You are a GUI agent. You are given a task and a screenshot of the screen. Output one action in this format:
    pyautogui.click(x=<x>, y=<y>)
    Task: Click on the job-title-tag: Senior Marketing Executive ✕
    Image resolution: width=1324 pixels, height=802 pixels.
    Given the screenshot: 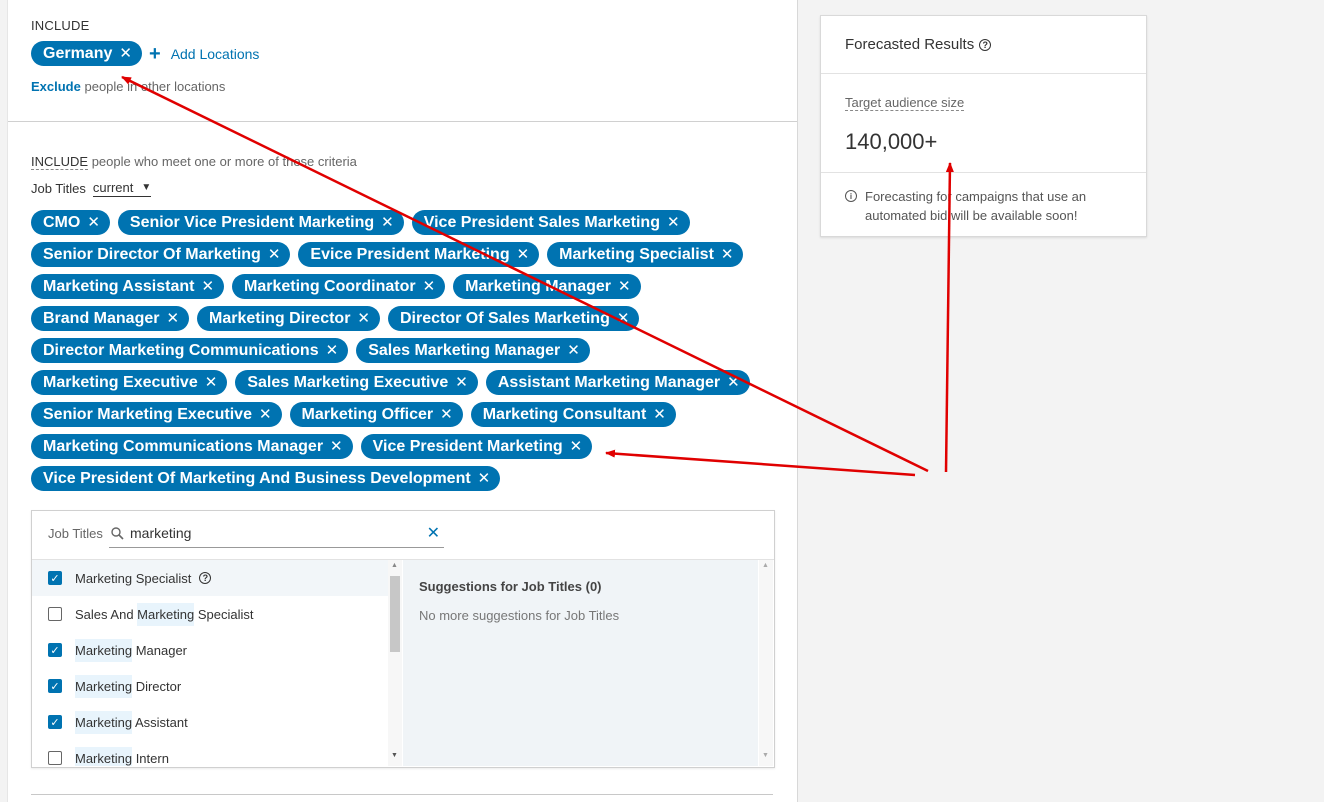 What is the action you would take?
    pyautogui.click(x=156, y=414)
    